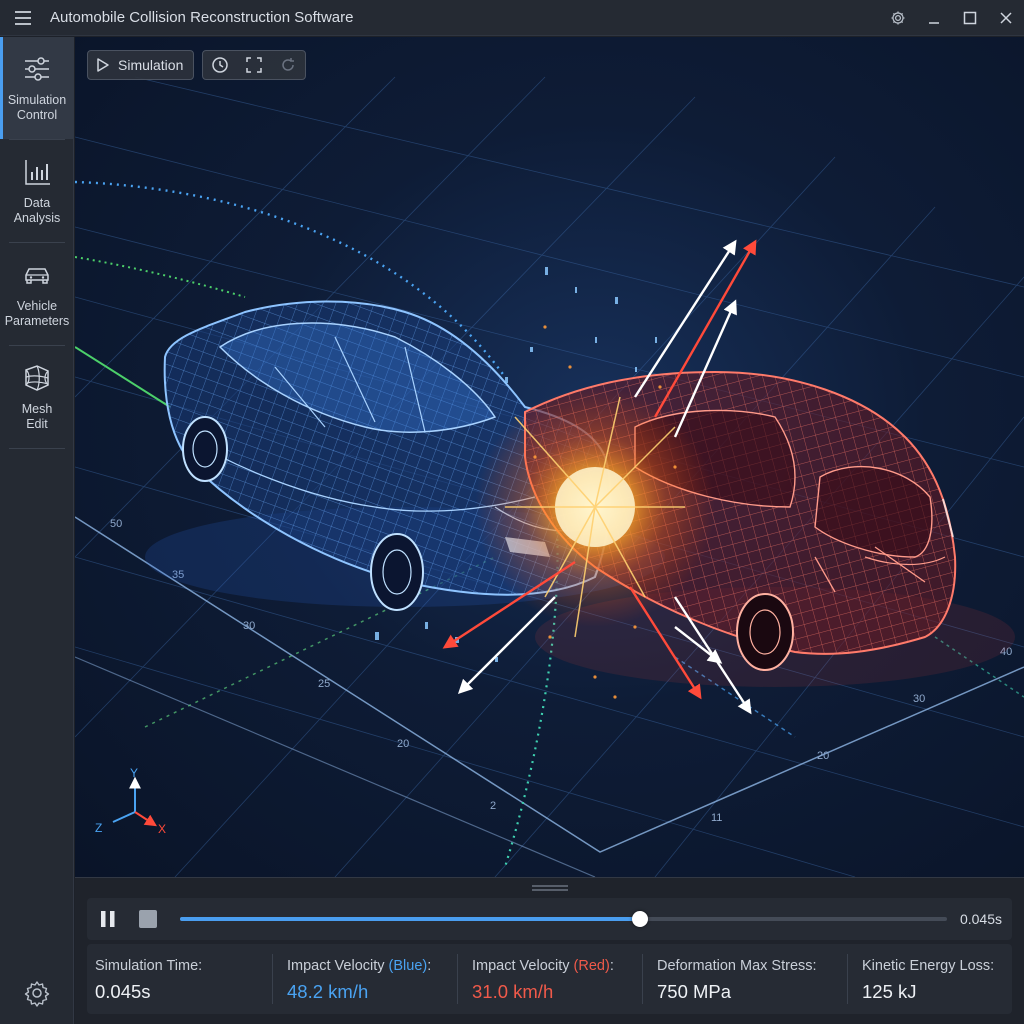 Image resolution: width=1024 pixels, height=1024 pixels. What do you see at coordinates (37, 313) in the screenshot?
I see `sidebar-item-label: Vehicle Parameters` at bounding box center [37, 313].